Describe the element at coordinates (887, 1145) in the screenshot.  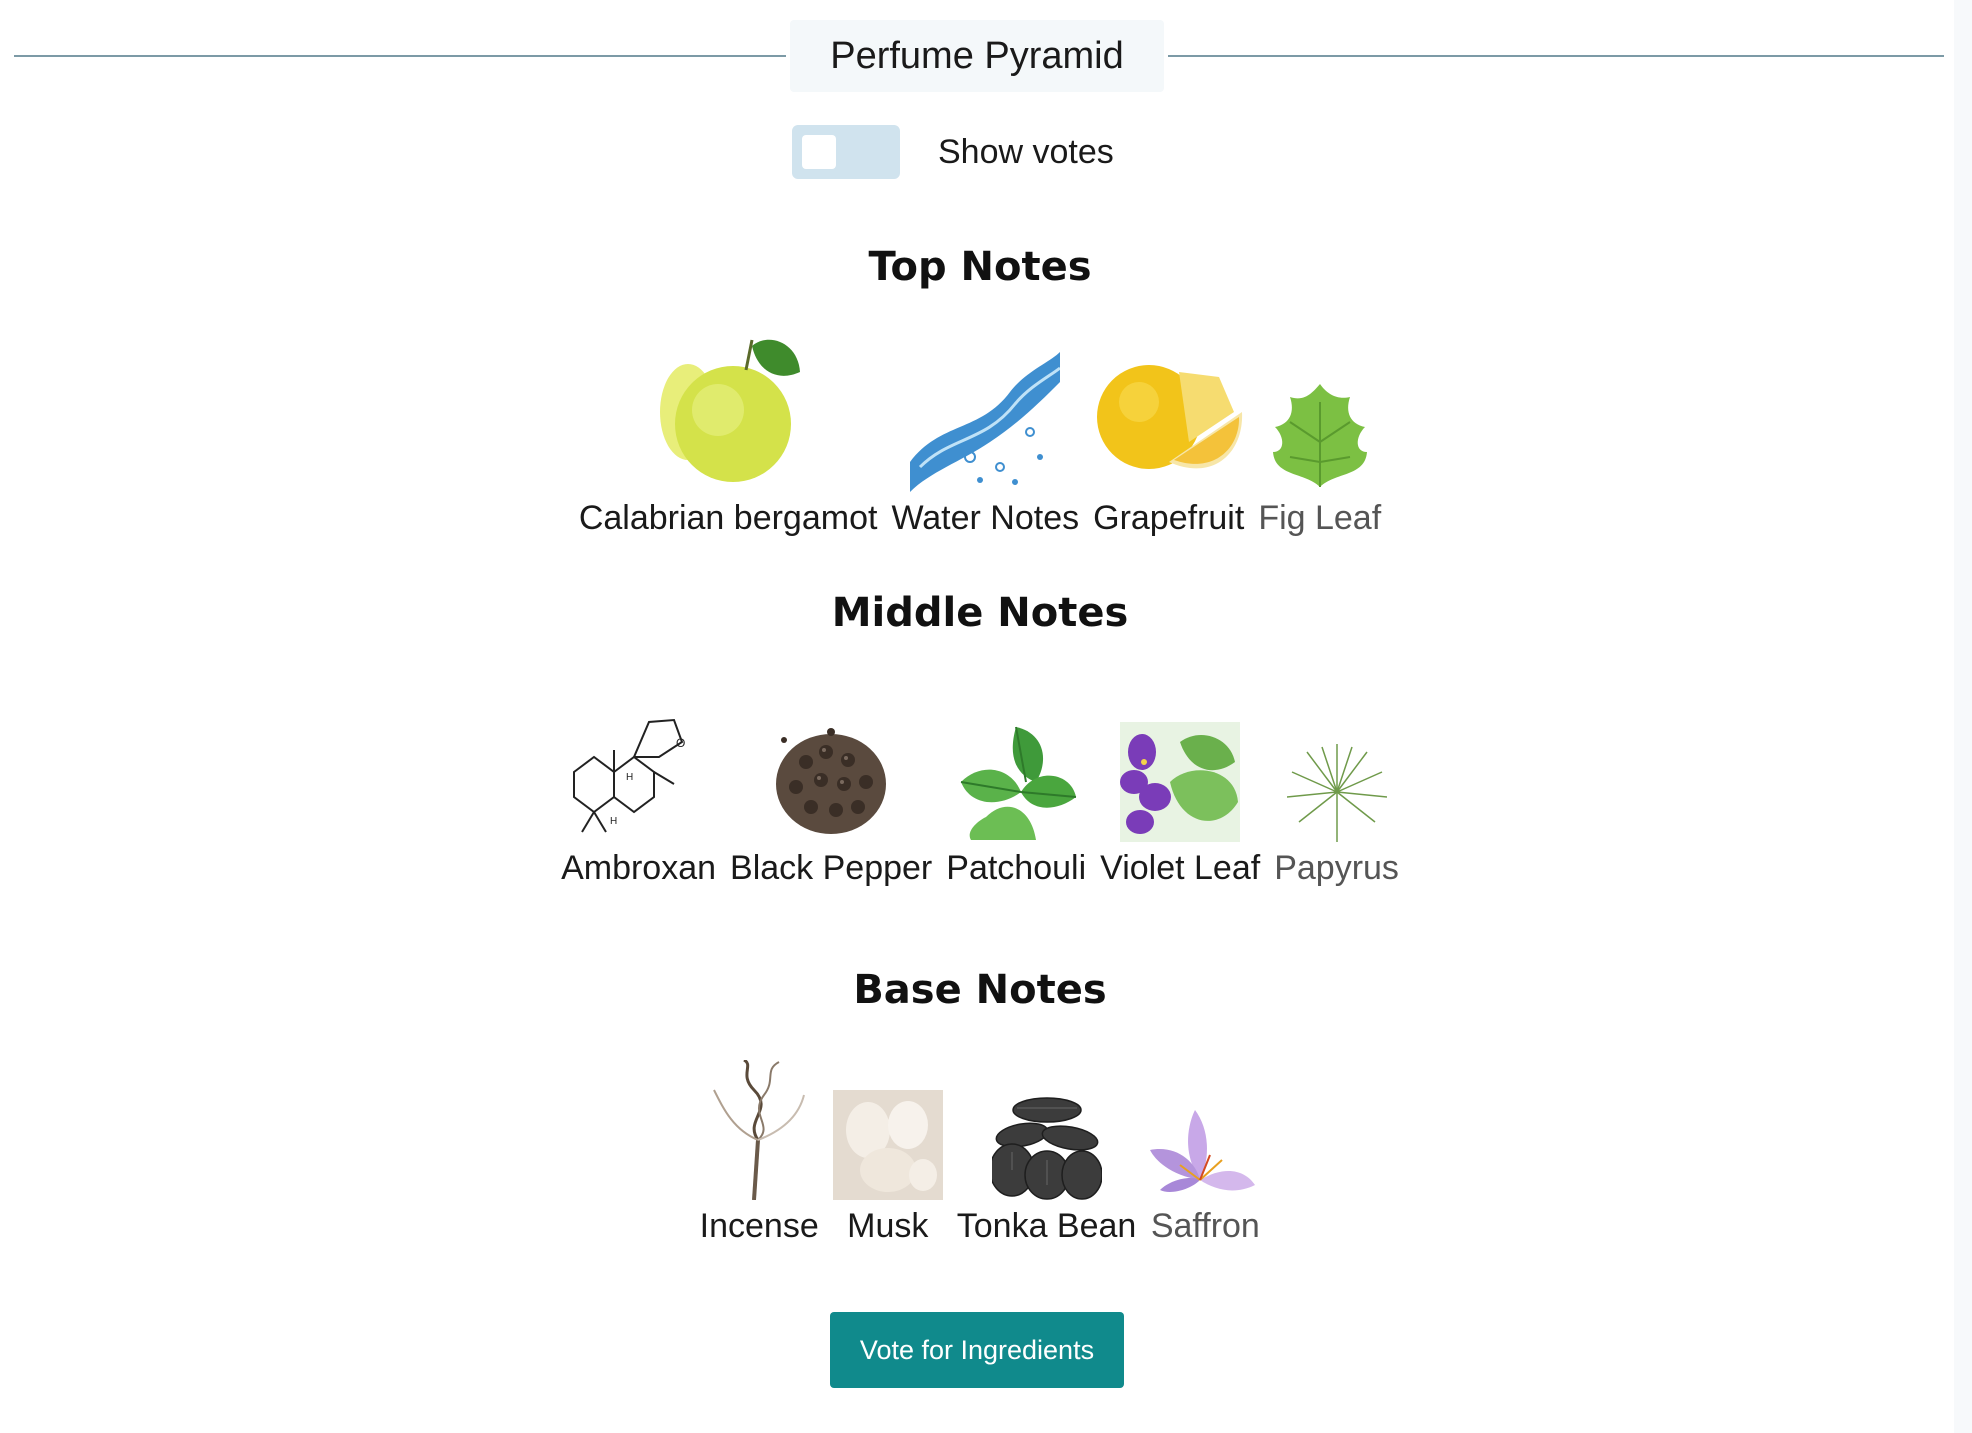
I see `musk-icon` at that location.